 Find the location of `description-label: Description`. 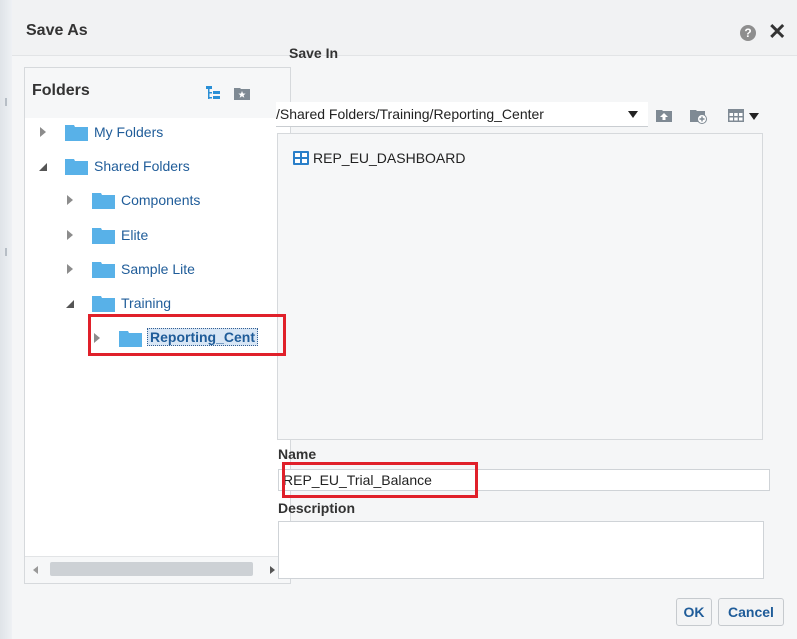

description-label: Description is located at coordinates (317, 508).